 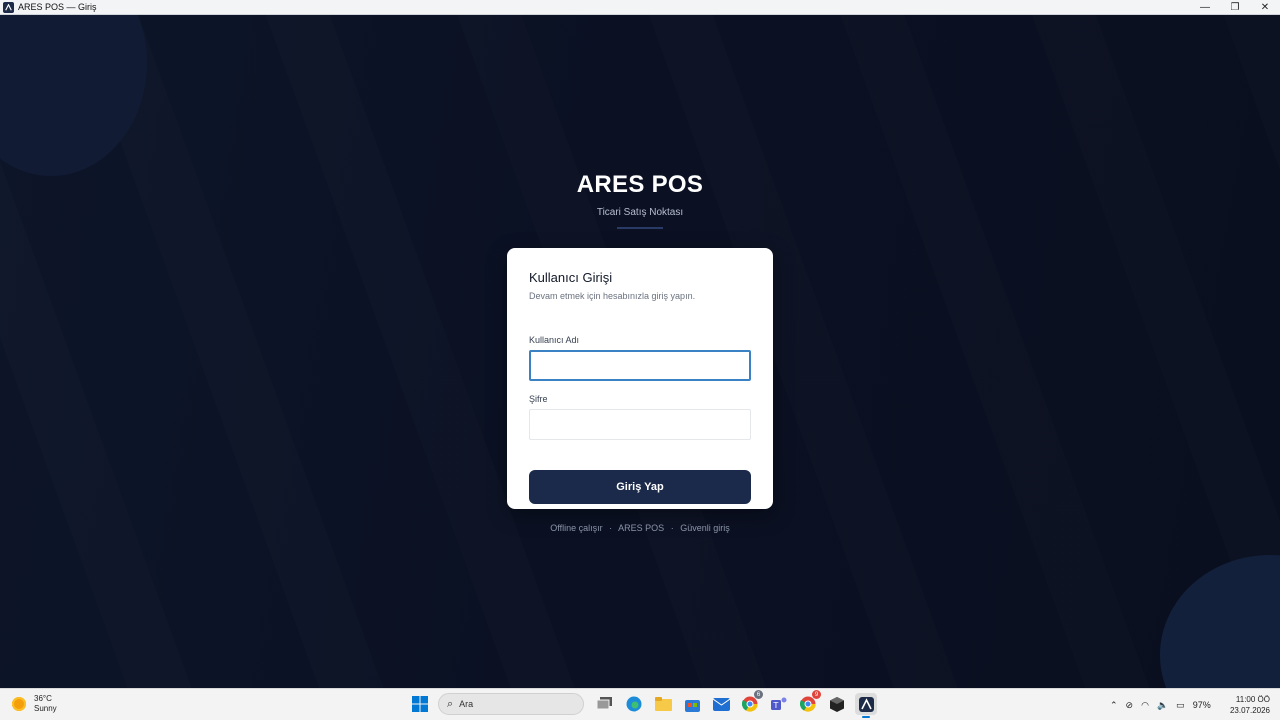 I want to click on footer-secure: Güvenli giriş, so click(x=705, y=528).